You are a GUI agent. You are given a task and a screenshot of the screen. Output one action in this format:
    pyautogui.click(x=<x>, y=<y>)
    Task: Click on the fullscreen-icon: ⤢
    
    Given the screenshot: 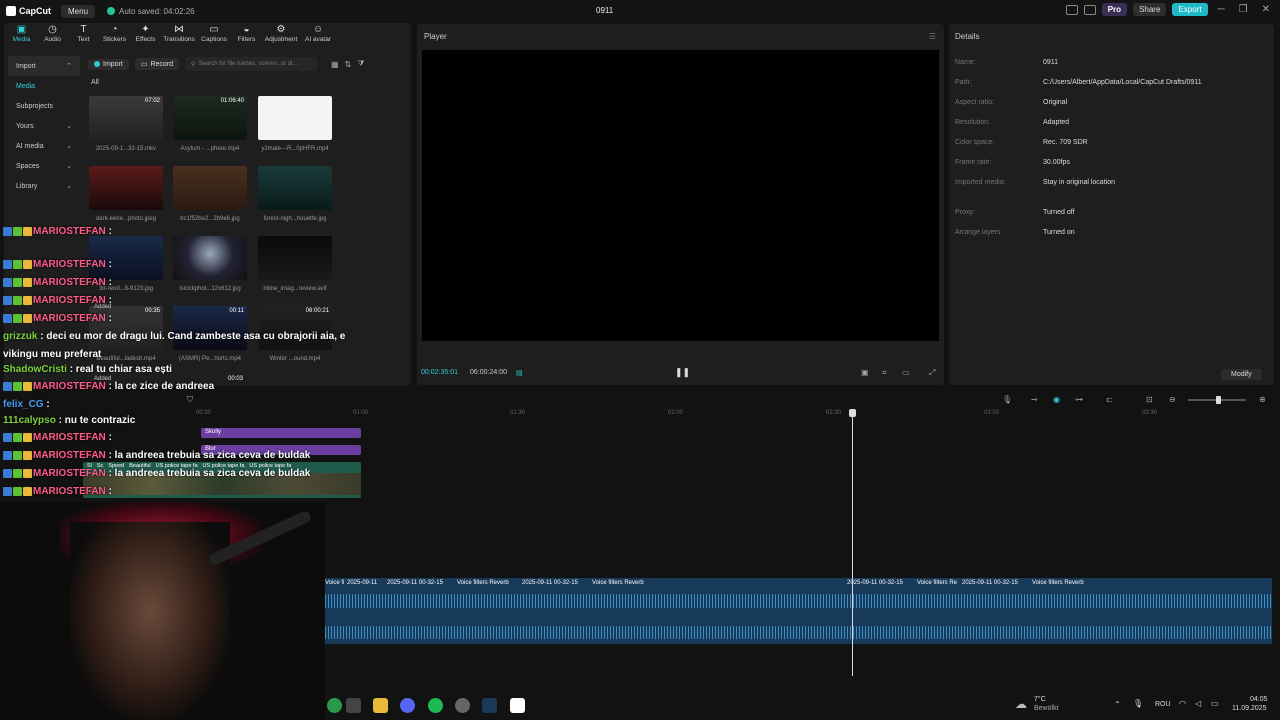 What is the action you would take?
    pyautogui.click(x=932, y=373)
    